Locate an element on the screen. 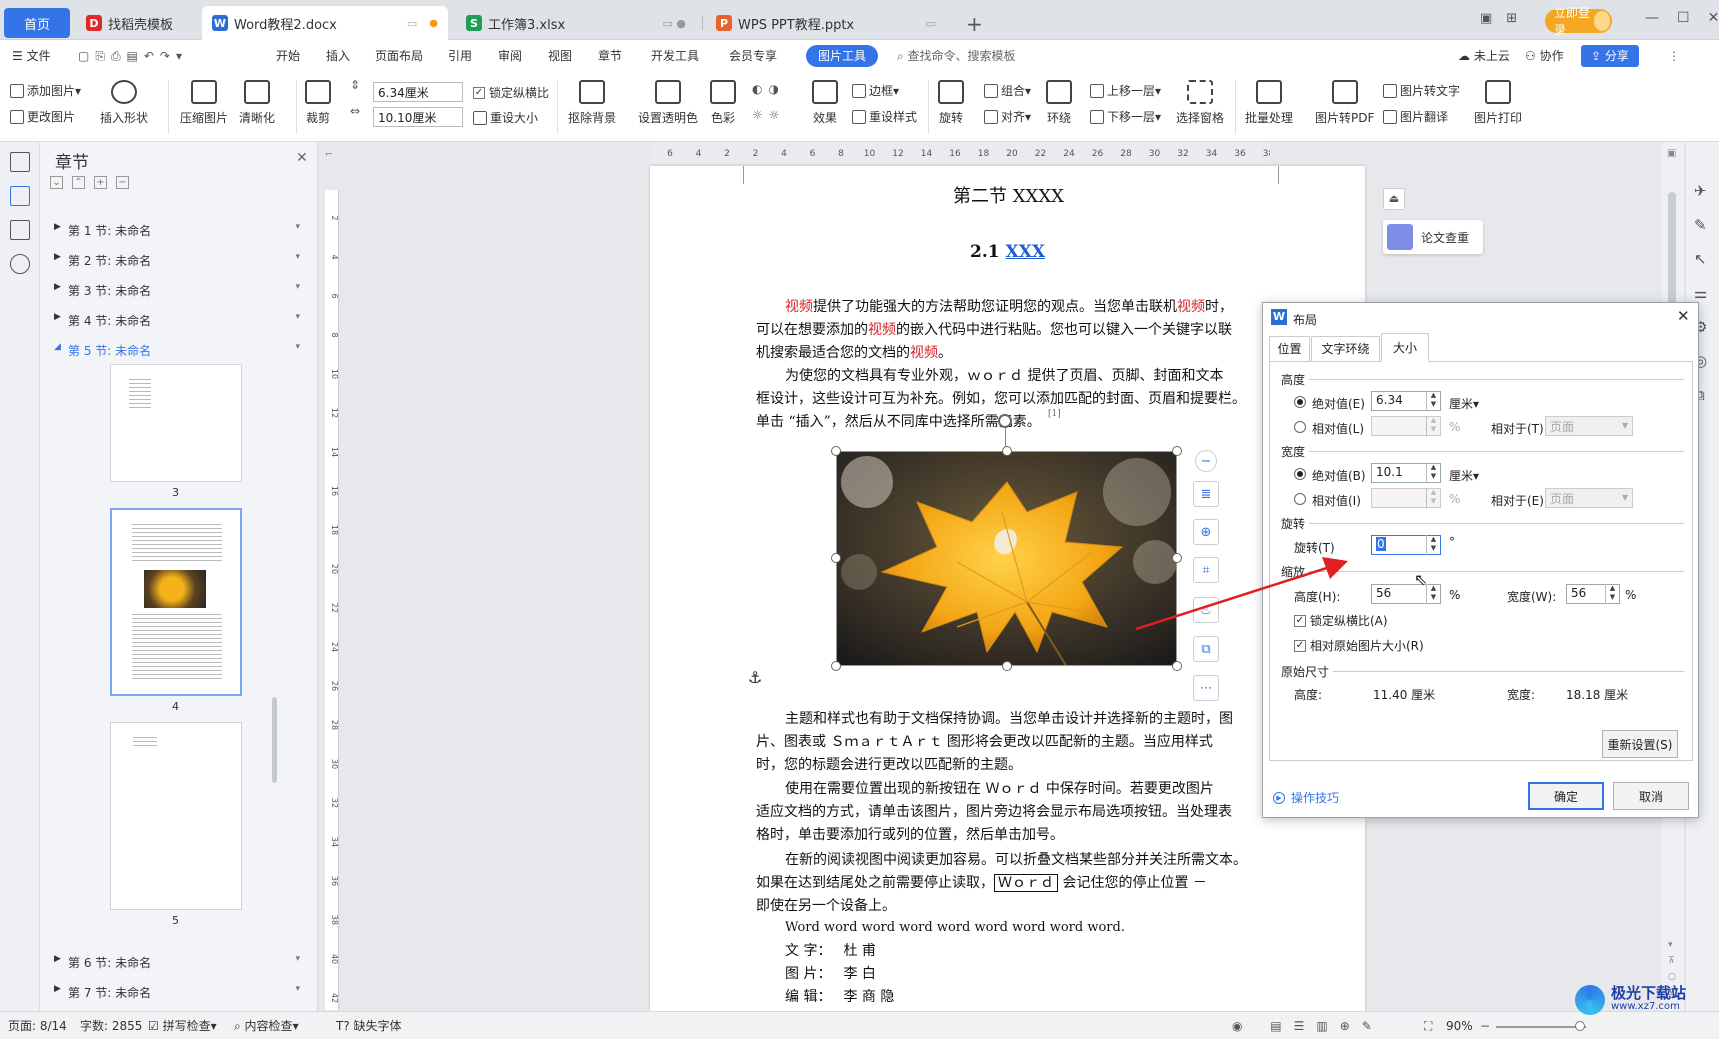 This screenshot has width=1719, height=1039. align-button: 对齐 ▾ is located at coordinates (1007, 116).